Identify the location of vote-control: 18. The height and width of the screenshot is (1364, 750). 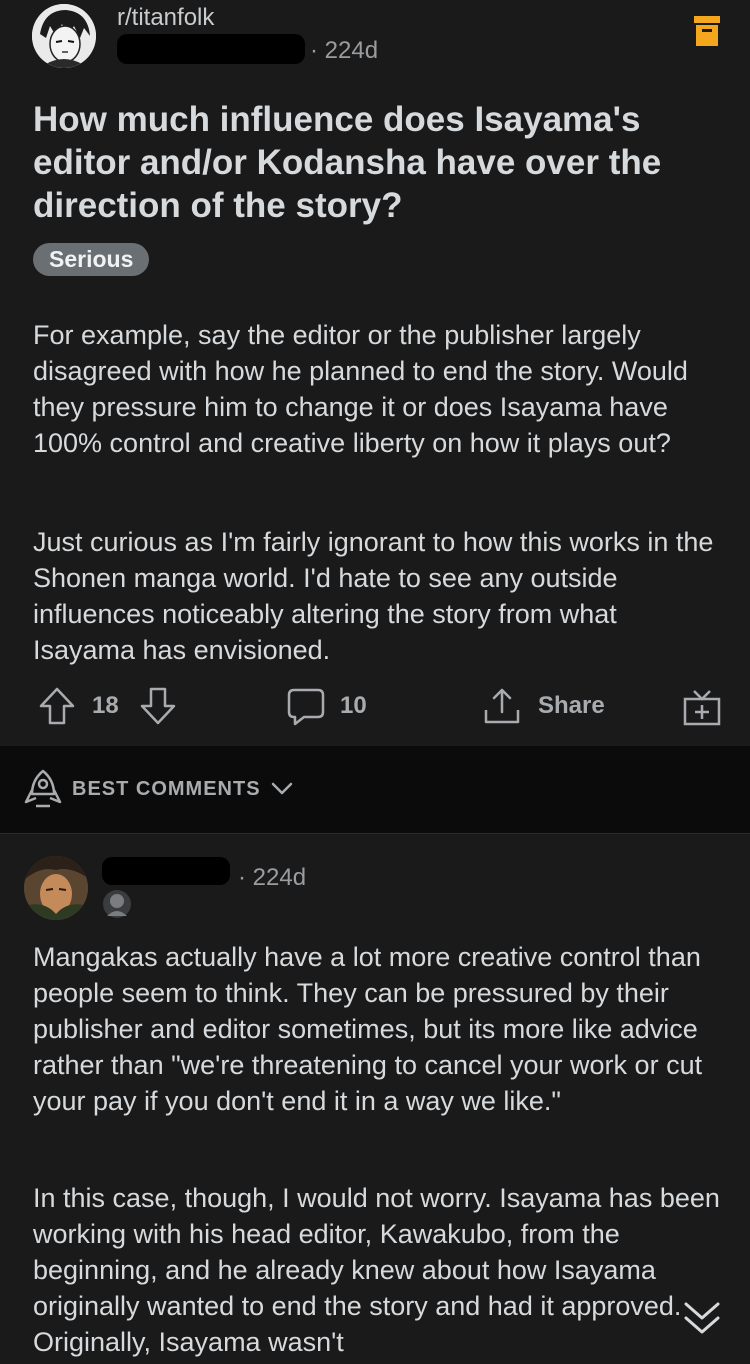
(107, 706).